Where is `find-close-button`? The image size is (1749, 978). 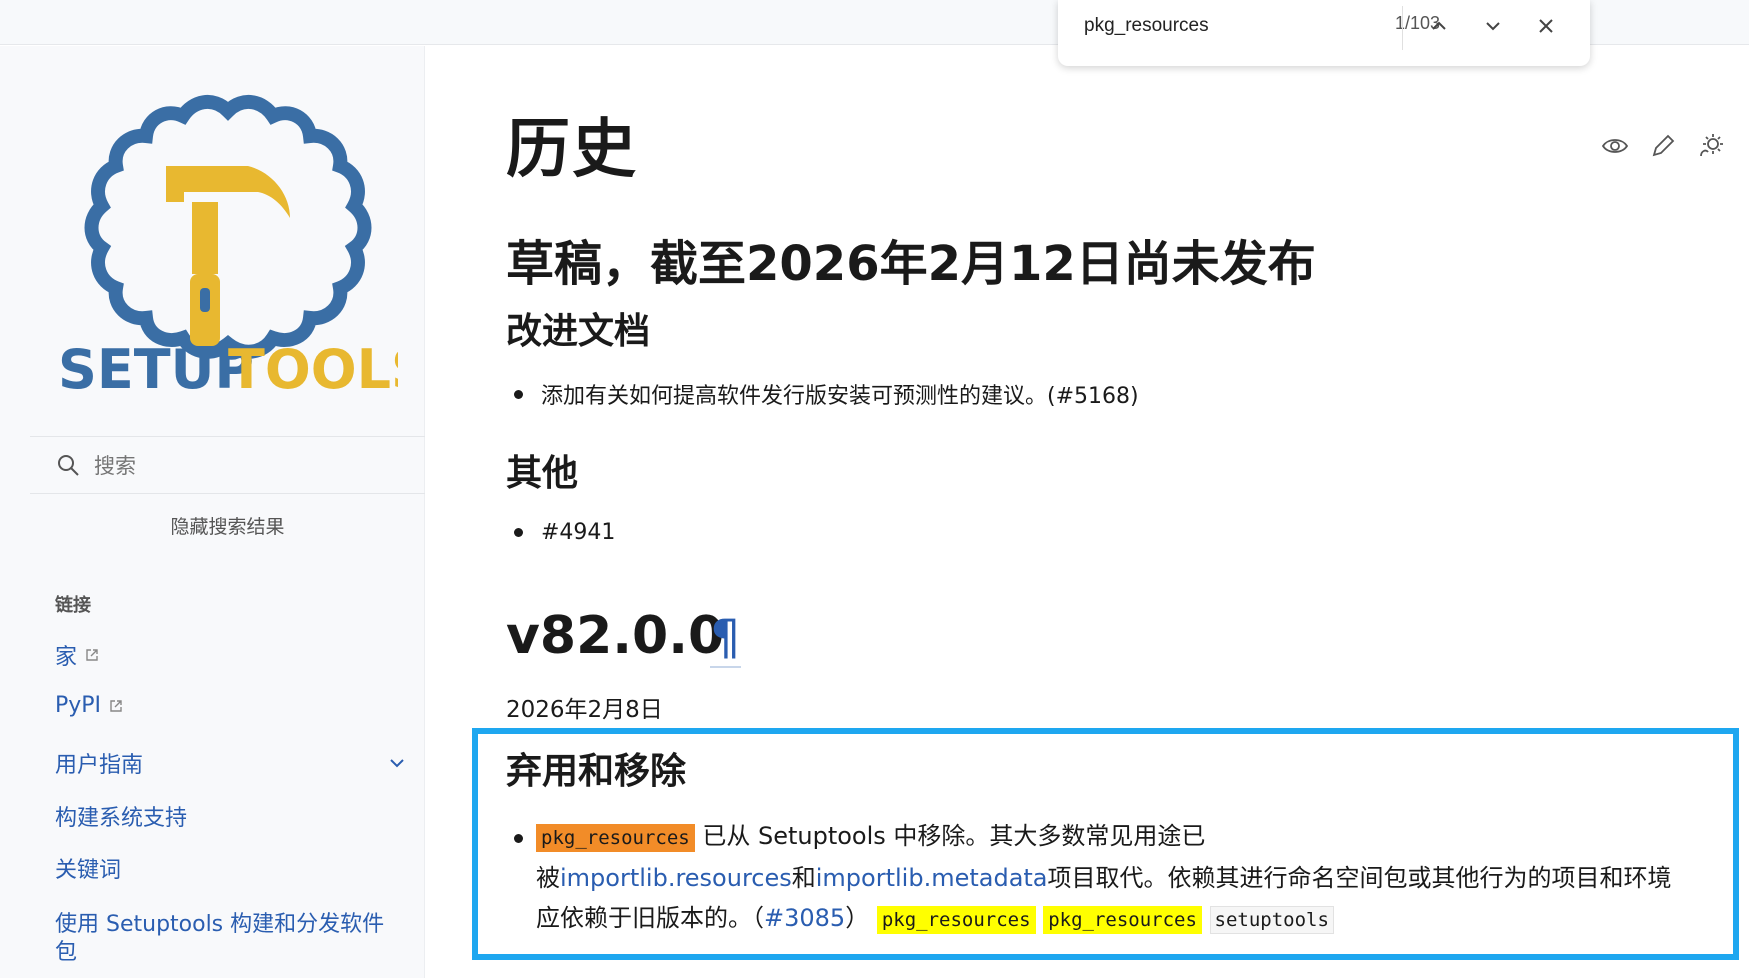
find-close-button is located at coordinates (1546, 26).